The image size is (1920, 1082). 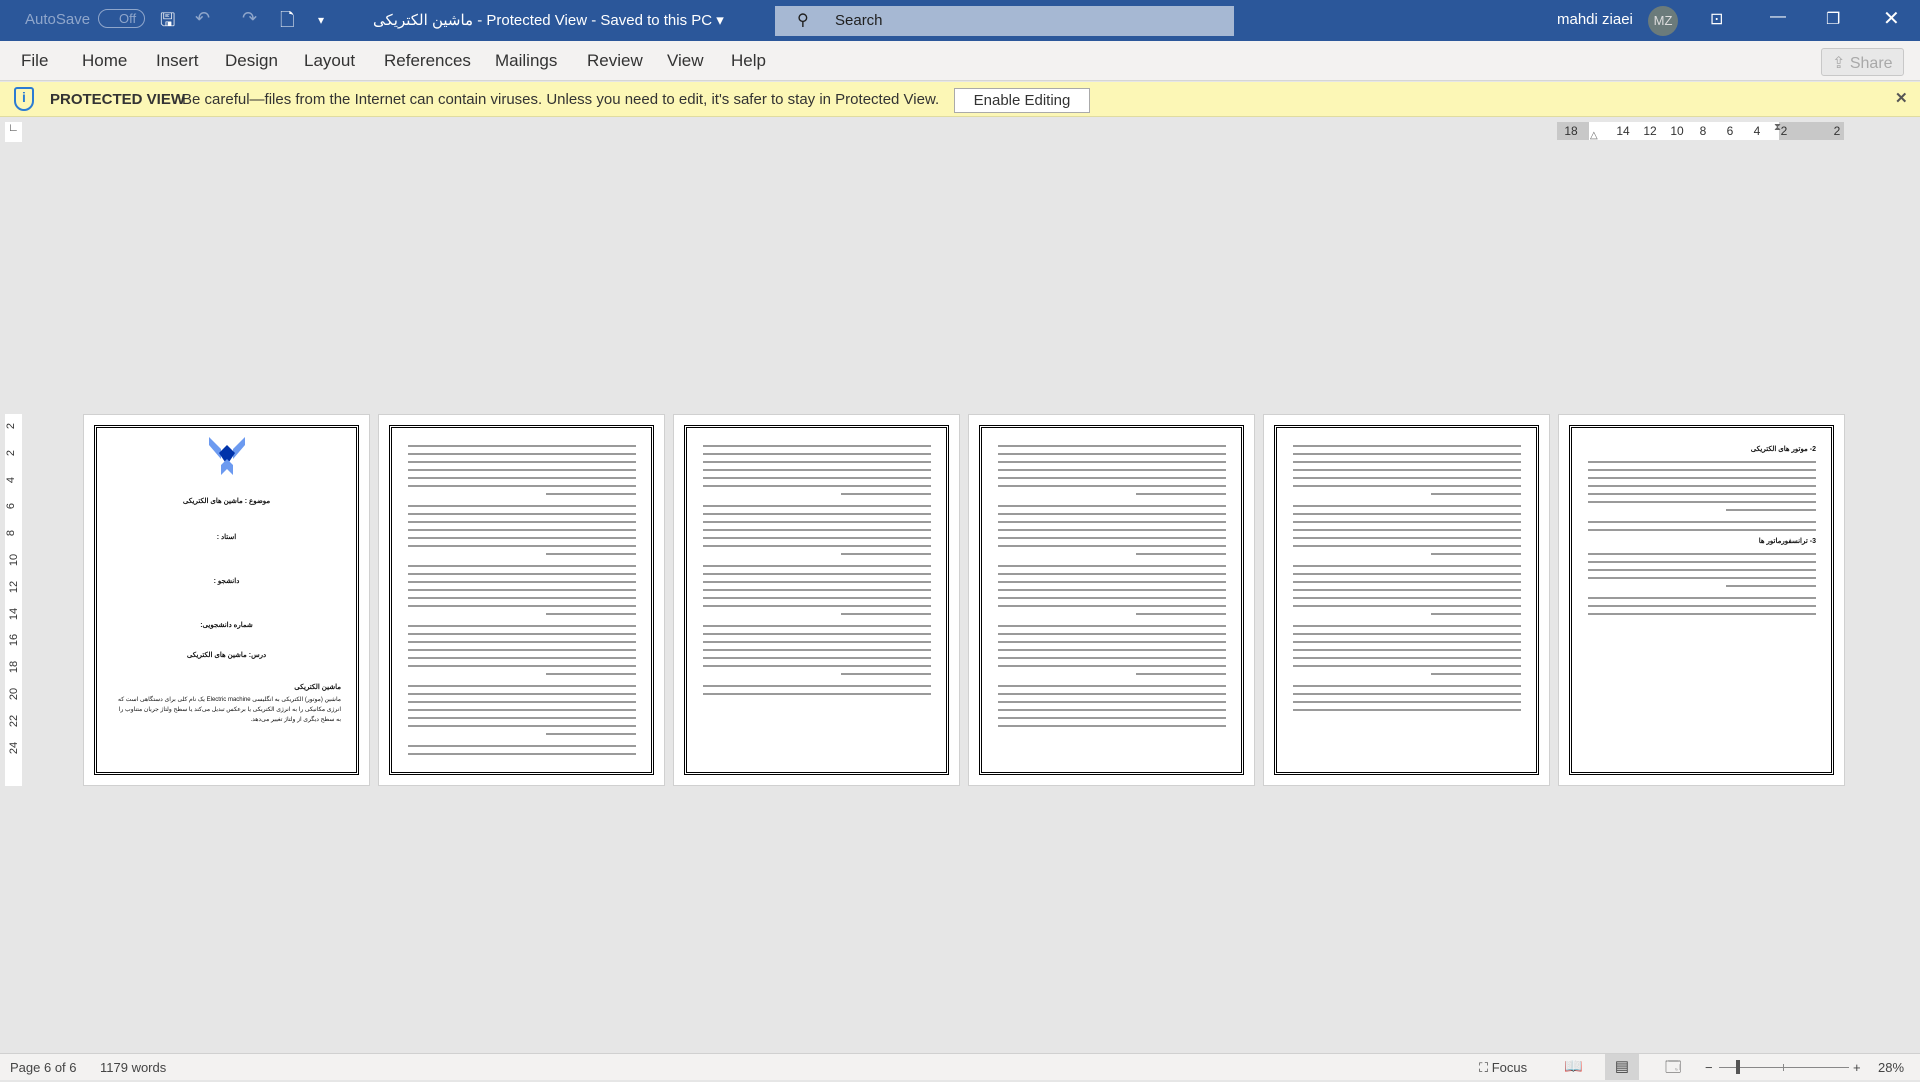 What do you see at coordinates (1891, 18) in the screenshot?
I see `close-icon: ✕` at bounding box center [1891, 18].